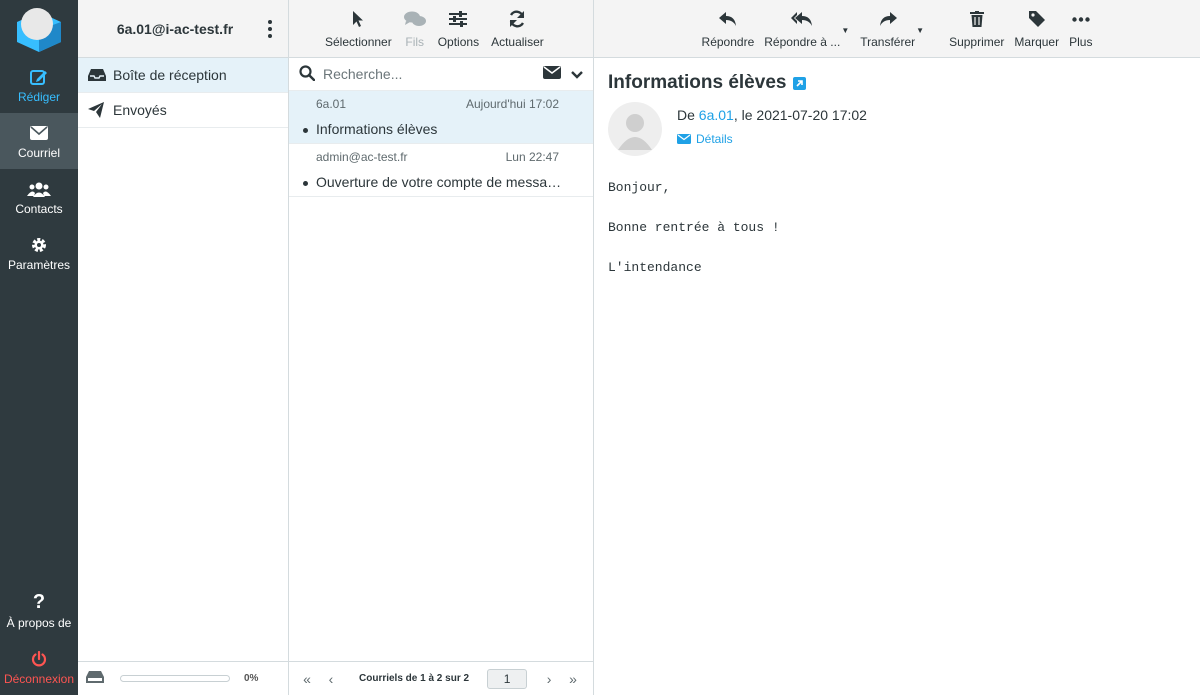  What do you see at coordinates (97, 110) in the screenshot?
I see `paper-plane-icon` at bounding box center [97, 110].